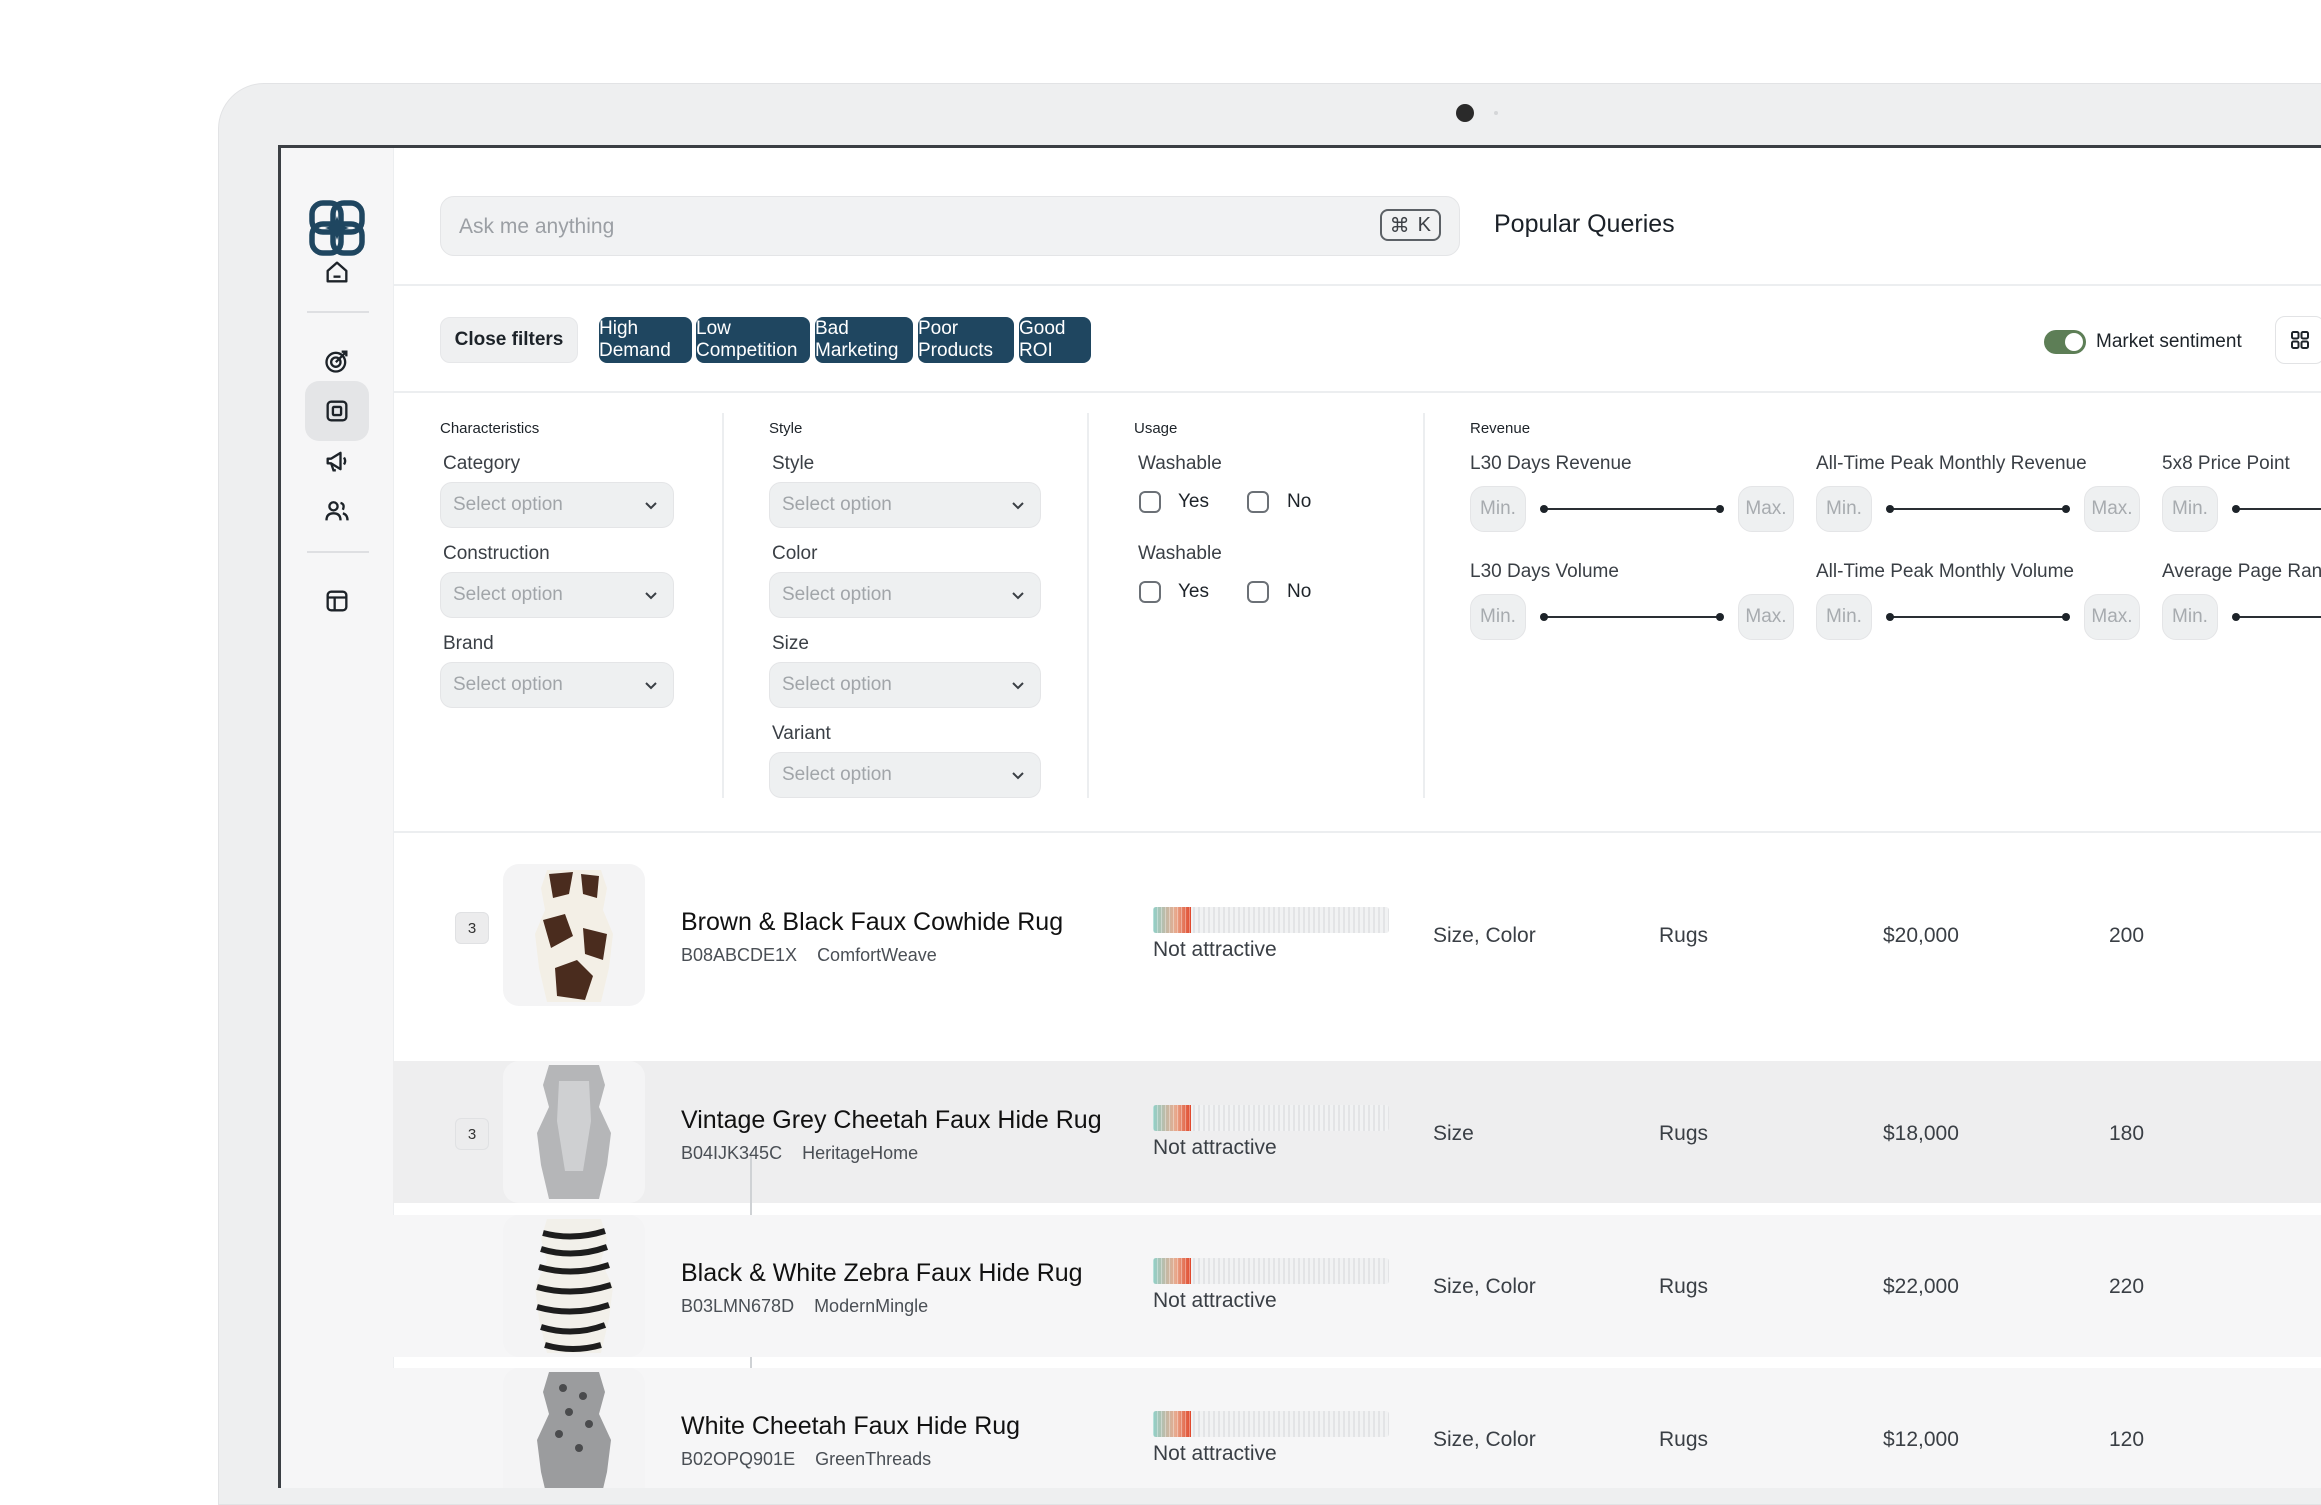 Image resolution: width=2321 pixels, height=1505 pixels. What do you see at coordinates (1978, 617) in the screenshot?
I see `peak-volume-slider` at bounding box center [1978, 617].